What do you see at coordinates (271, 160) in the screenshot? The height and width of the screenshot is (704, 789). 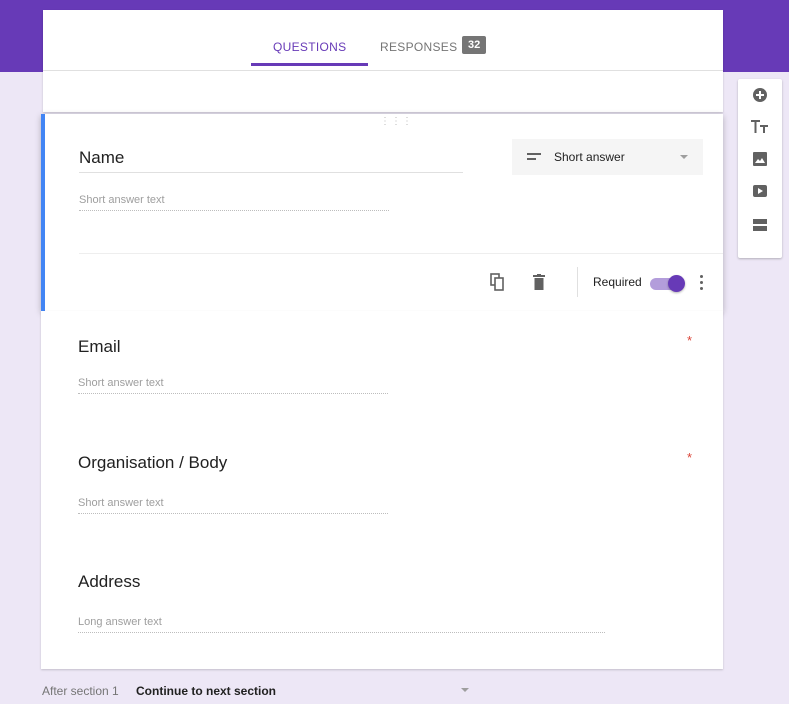 I see `question-title-input: Name` at bounding box center [271, 160].